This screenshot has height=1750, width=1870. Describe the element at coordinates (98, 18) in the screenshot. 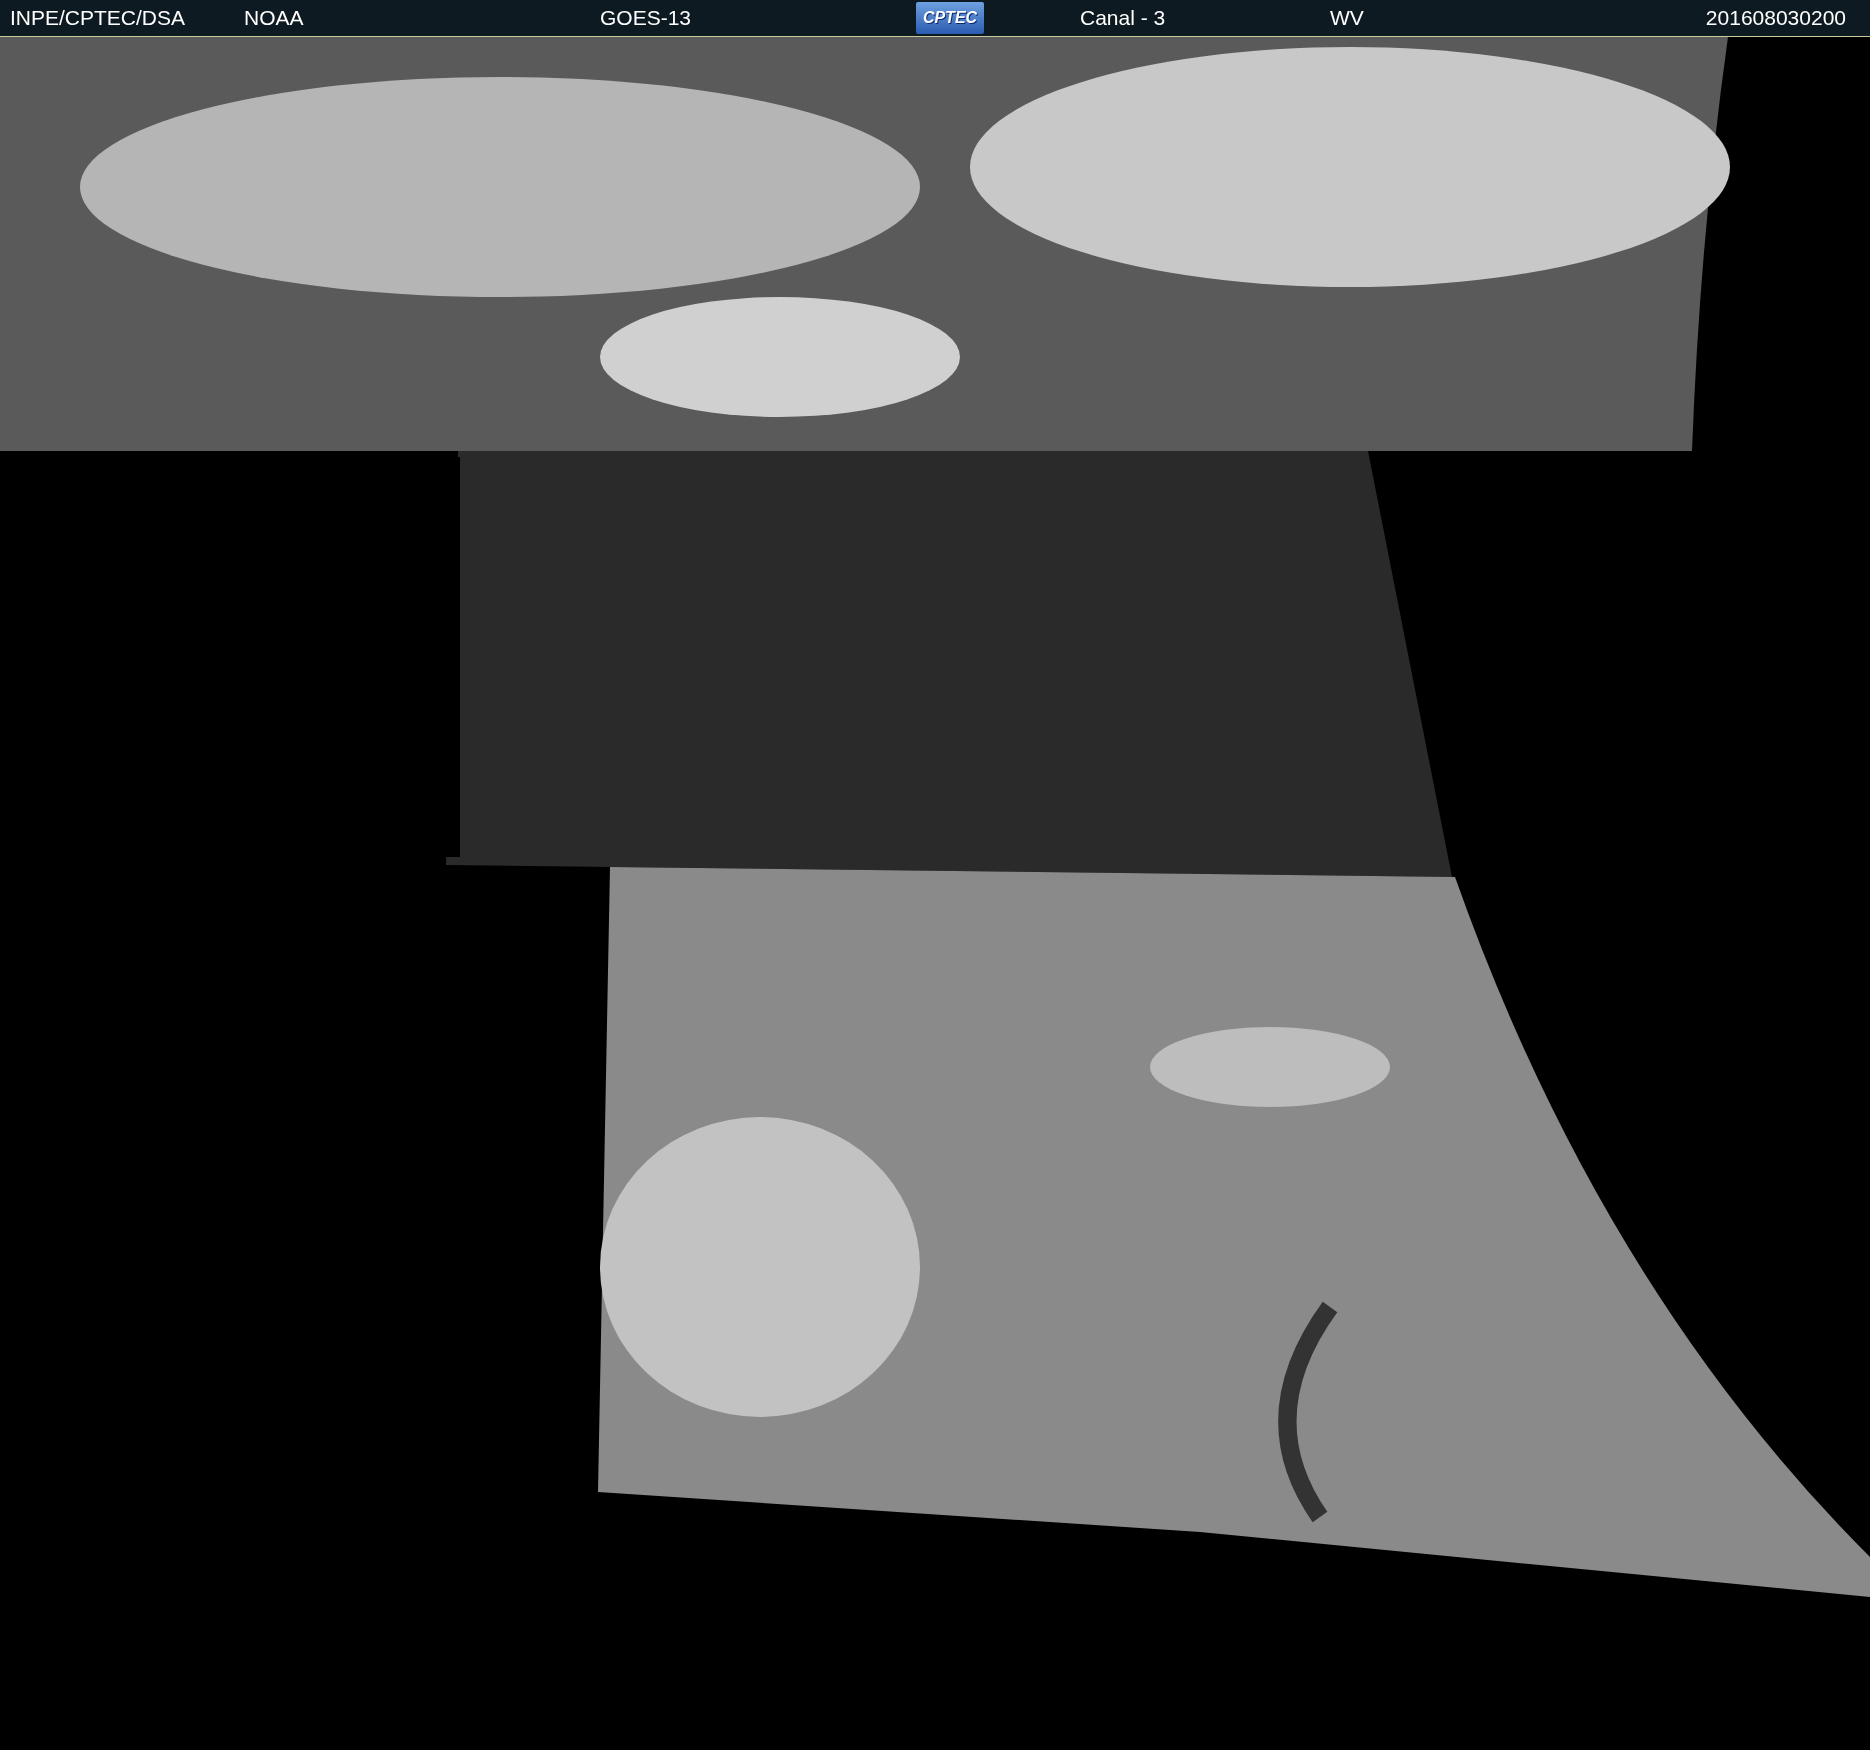

I see `source-label: INPE/CPTEC/DSA` at that location.